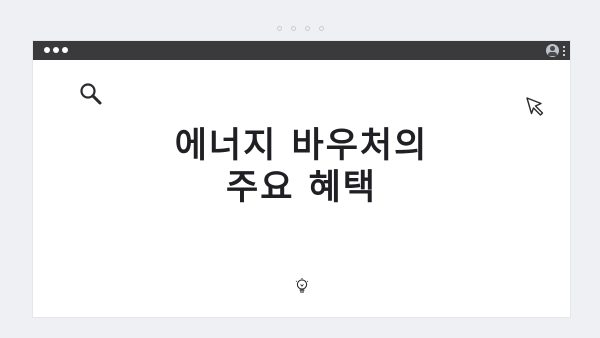  Describe the element at coordinates (91, 94) in the screenshot. I see `search-icon` at that location.